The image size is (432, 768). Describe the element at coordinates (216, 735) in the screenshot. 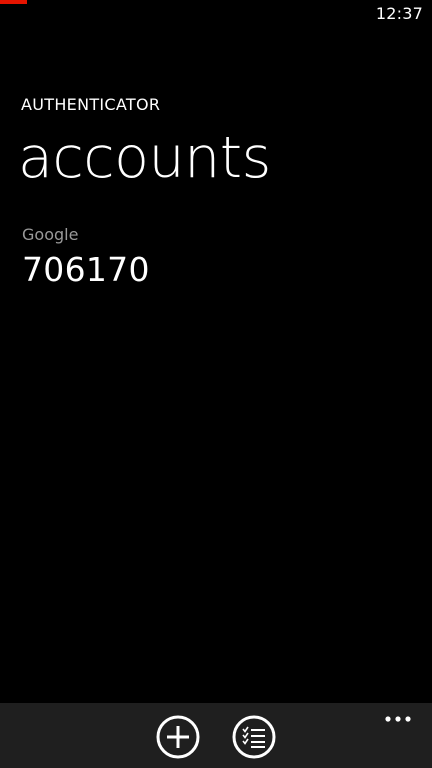

I see `app-bar` at that location.